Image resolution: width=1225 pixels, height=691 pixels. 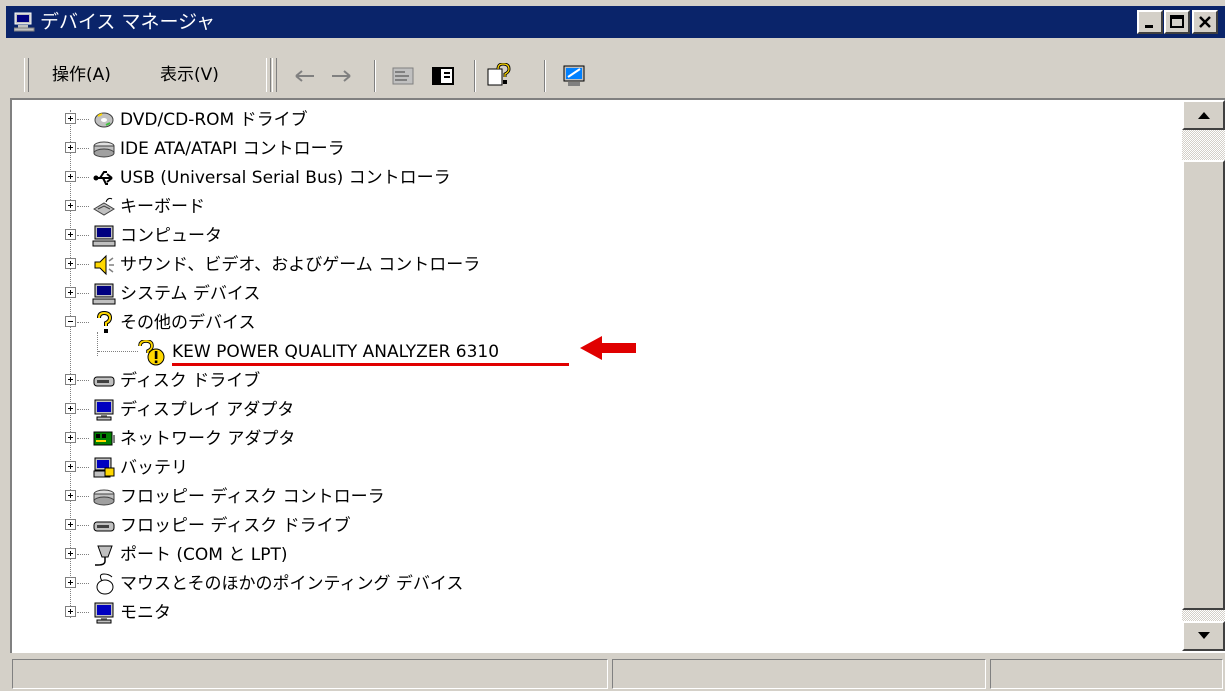 What do you see at coordinates (597, 555) in the screenshot?
I see `tree-node-ports: ポート (COM と LPT)` at bounding box center [597, 555].